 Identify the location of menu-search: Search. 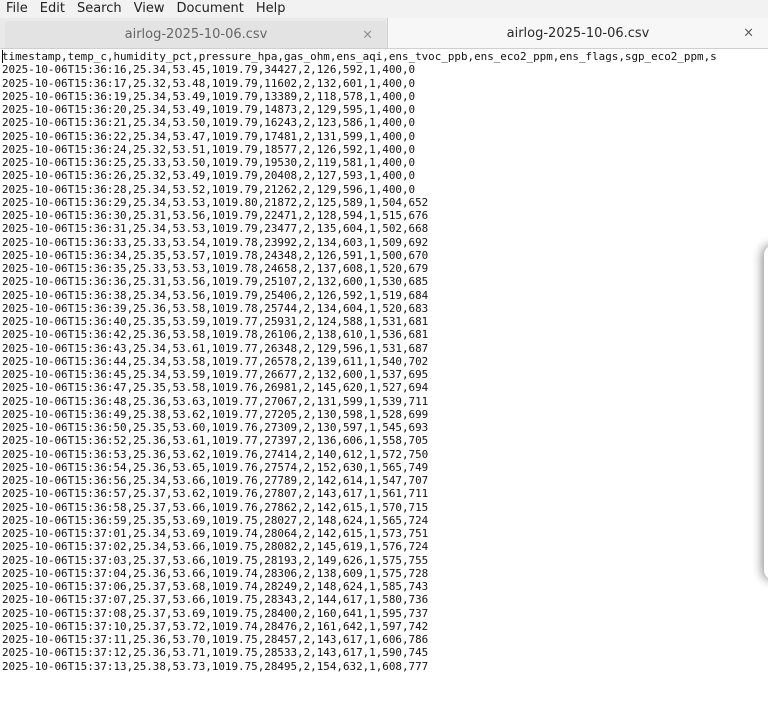
(99, 9).